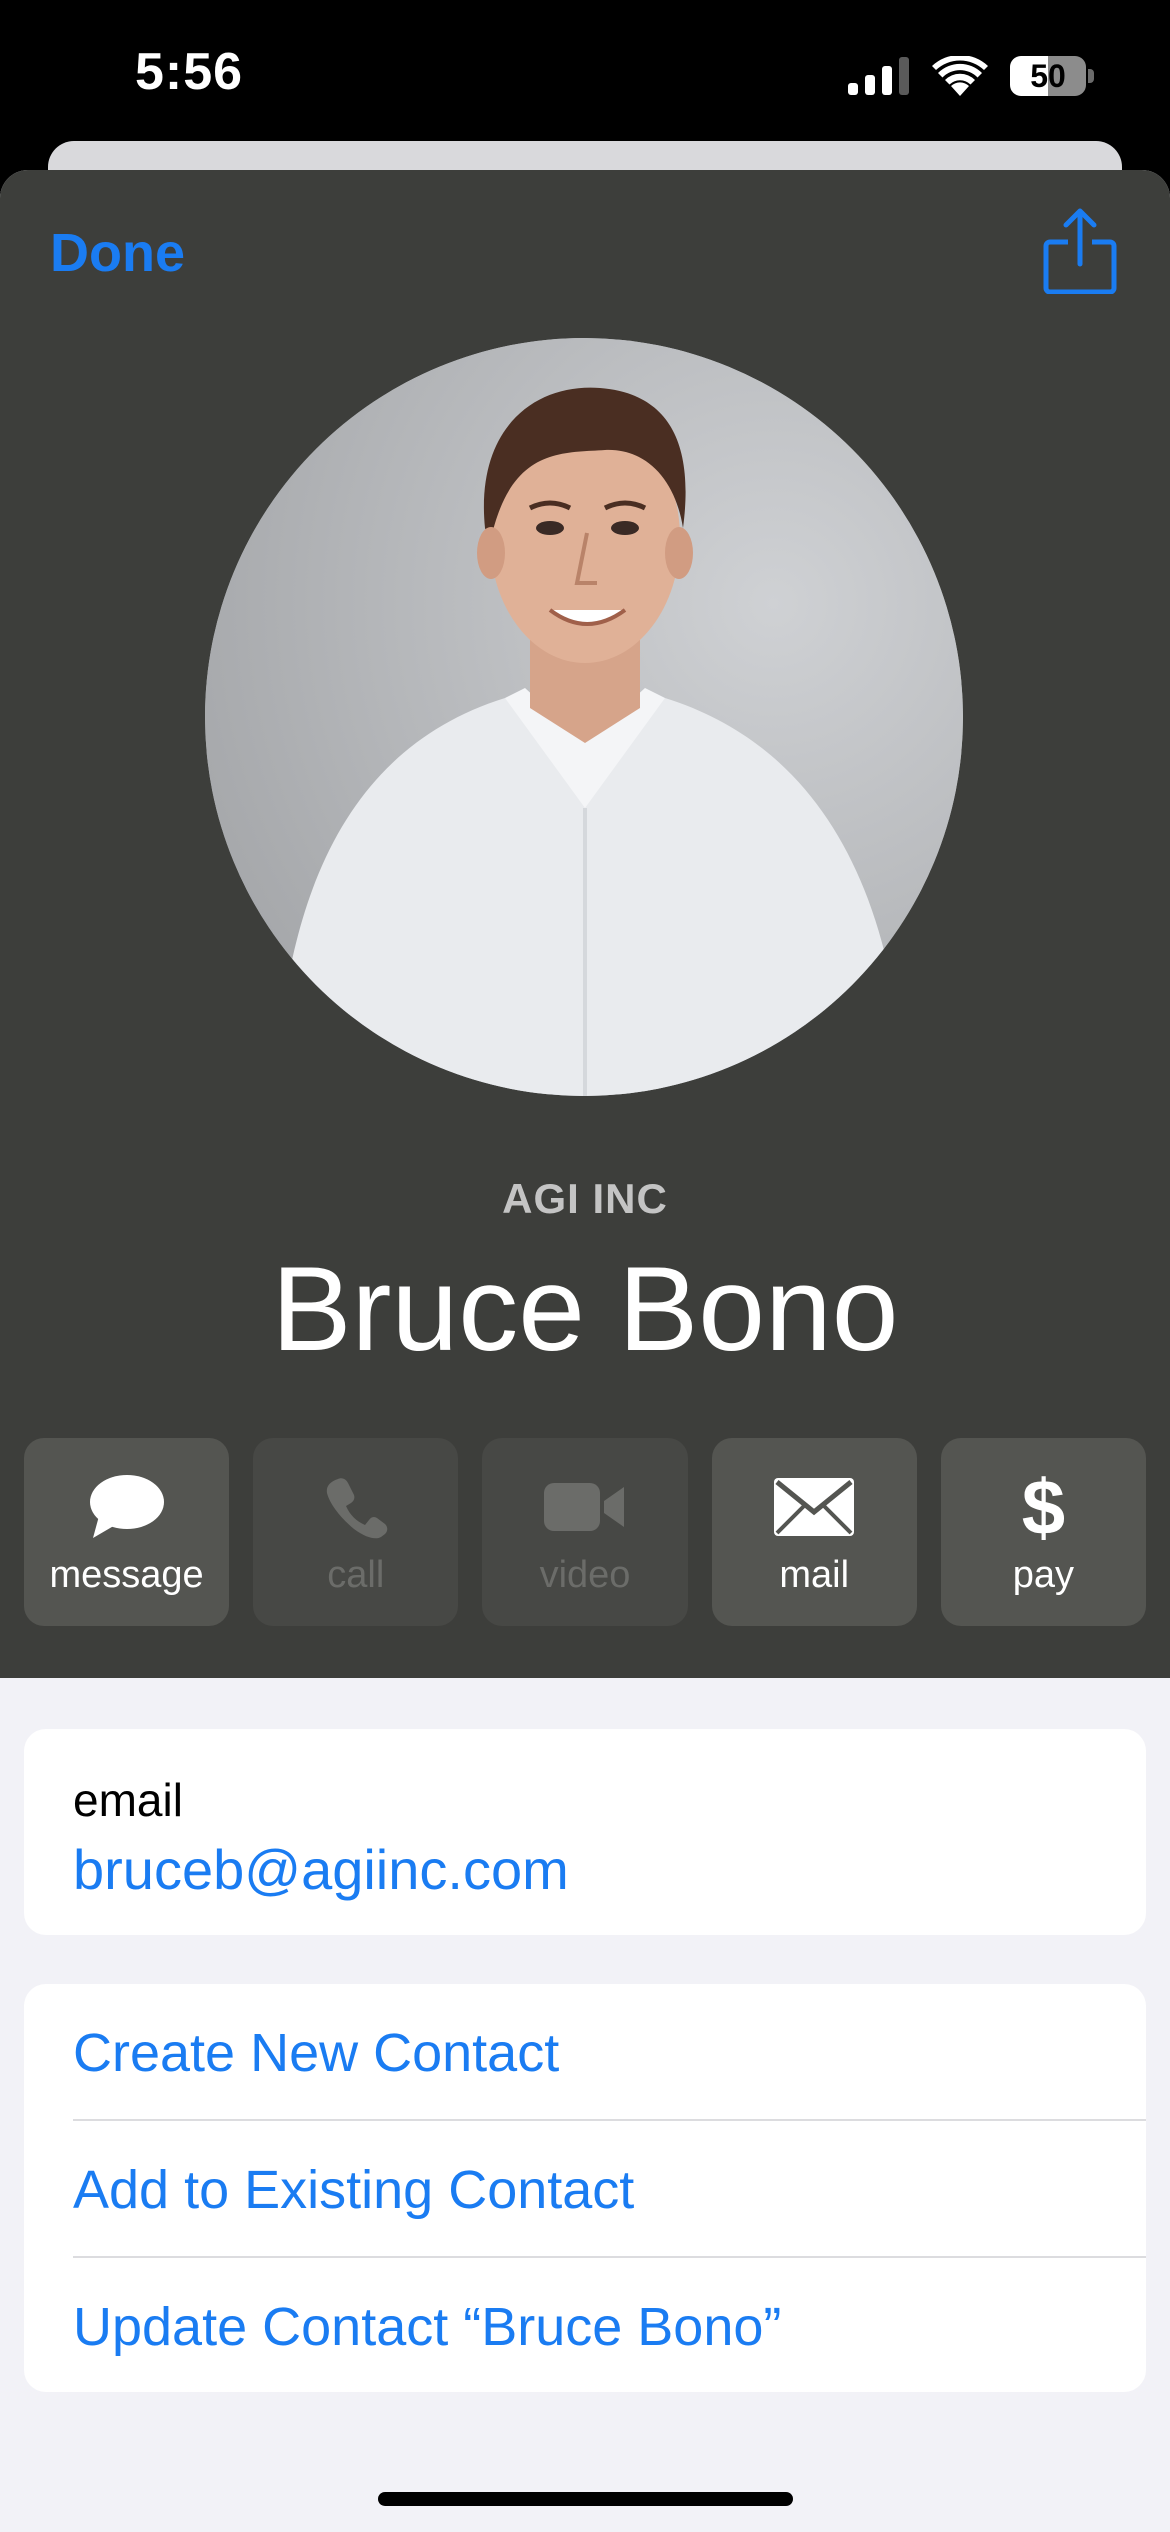 This screenshot has width=1170, height=2532. I want to click on update-contact-label: Update Contact “Bruce Bono”, so click(427, 2327).